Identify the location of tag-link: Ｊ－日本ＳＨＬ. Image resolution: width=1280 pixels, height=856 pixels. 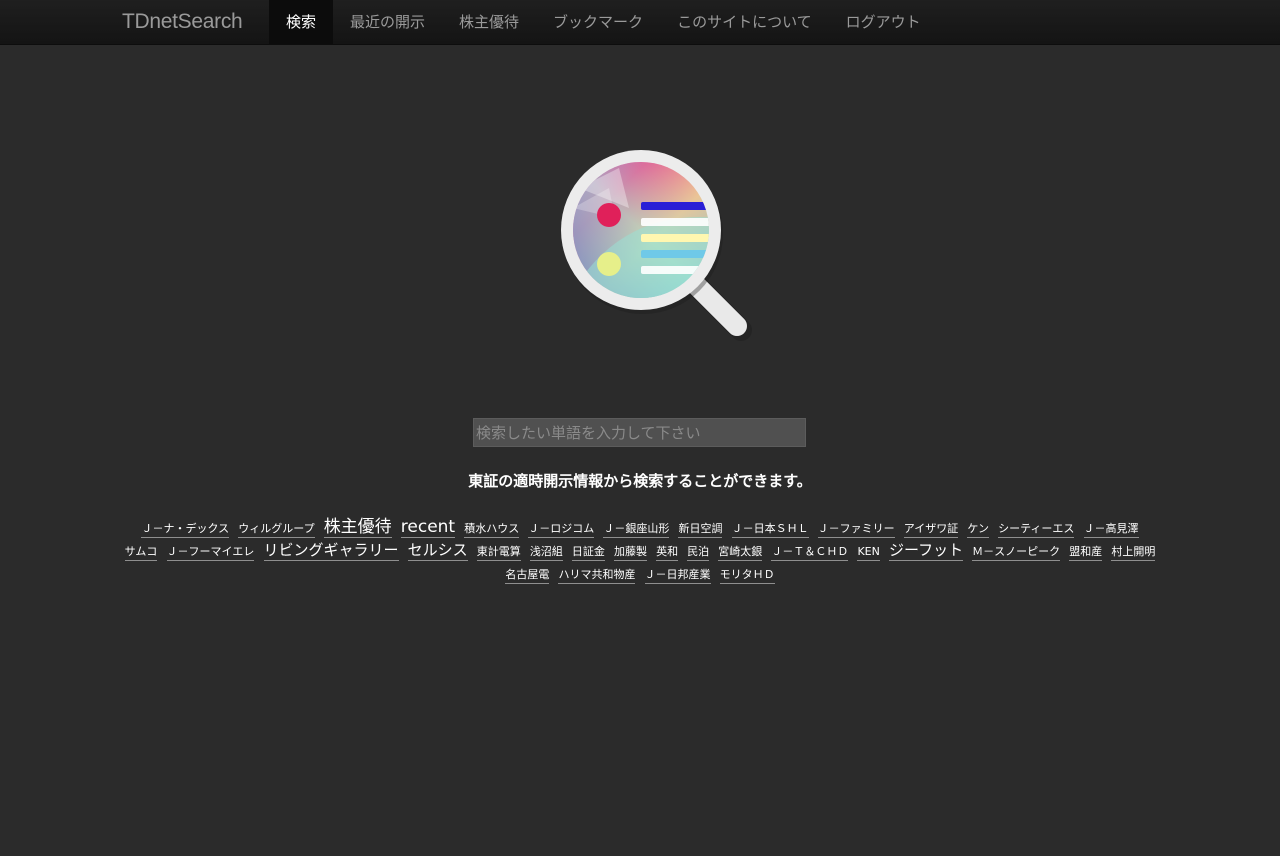
(770, 529).